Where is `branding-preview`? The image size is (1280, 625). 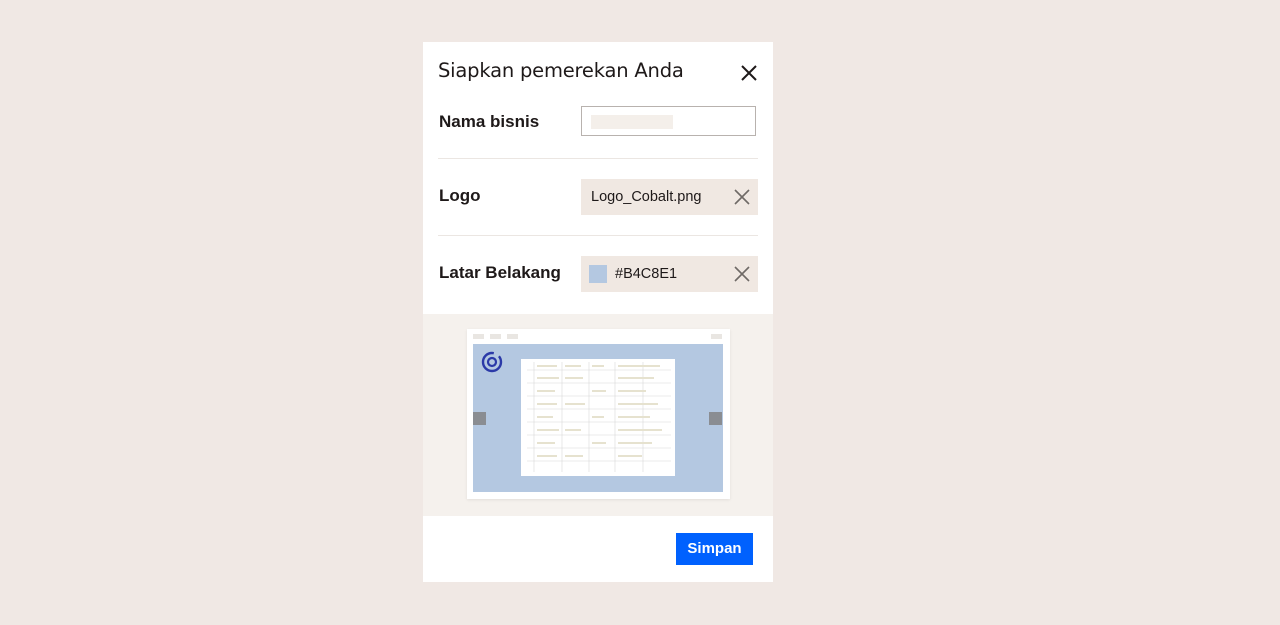 branding-preview is located at coordinates (598, 414).